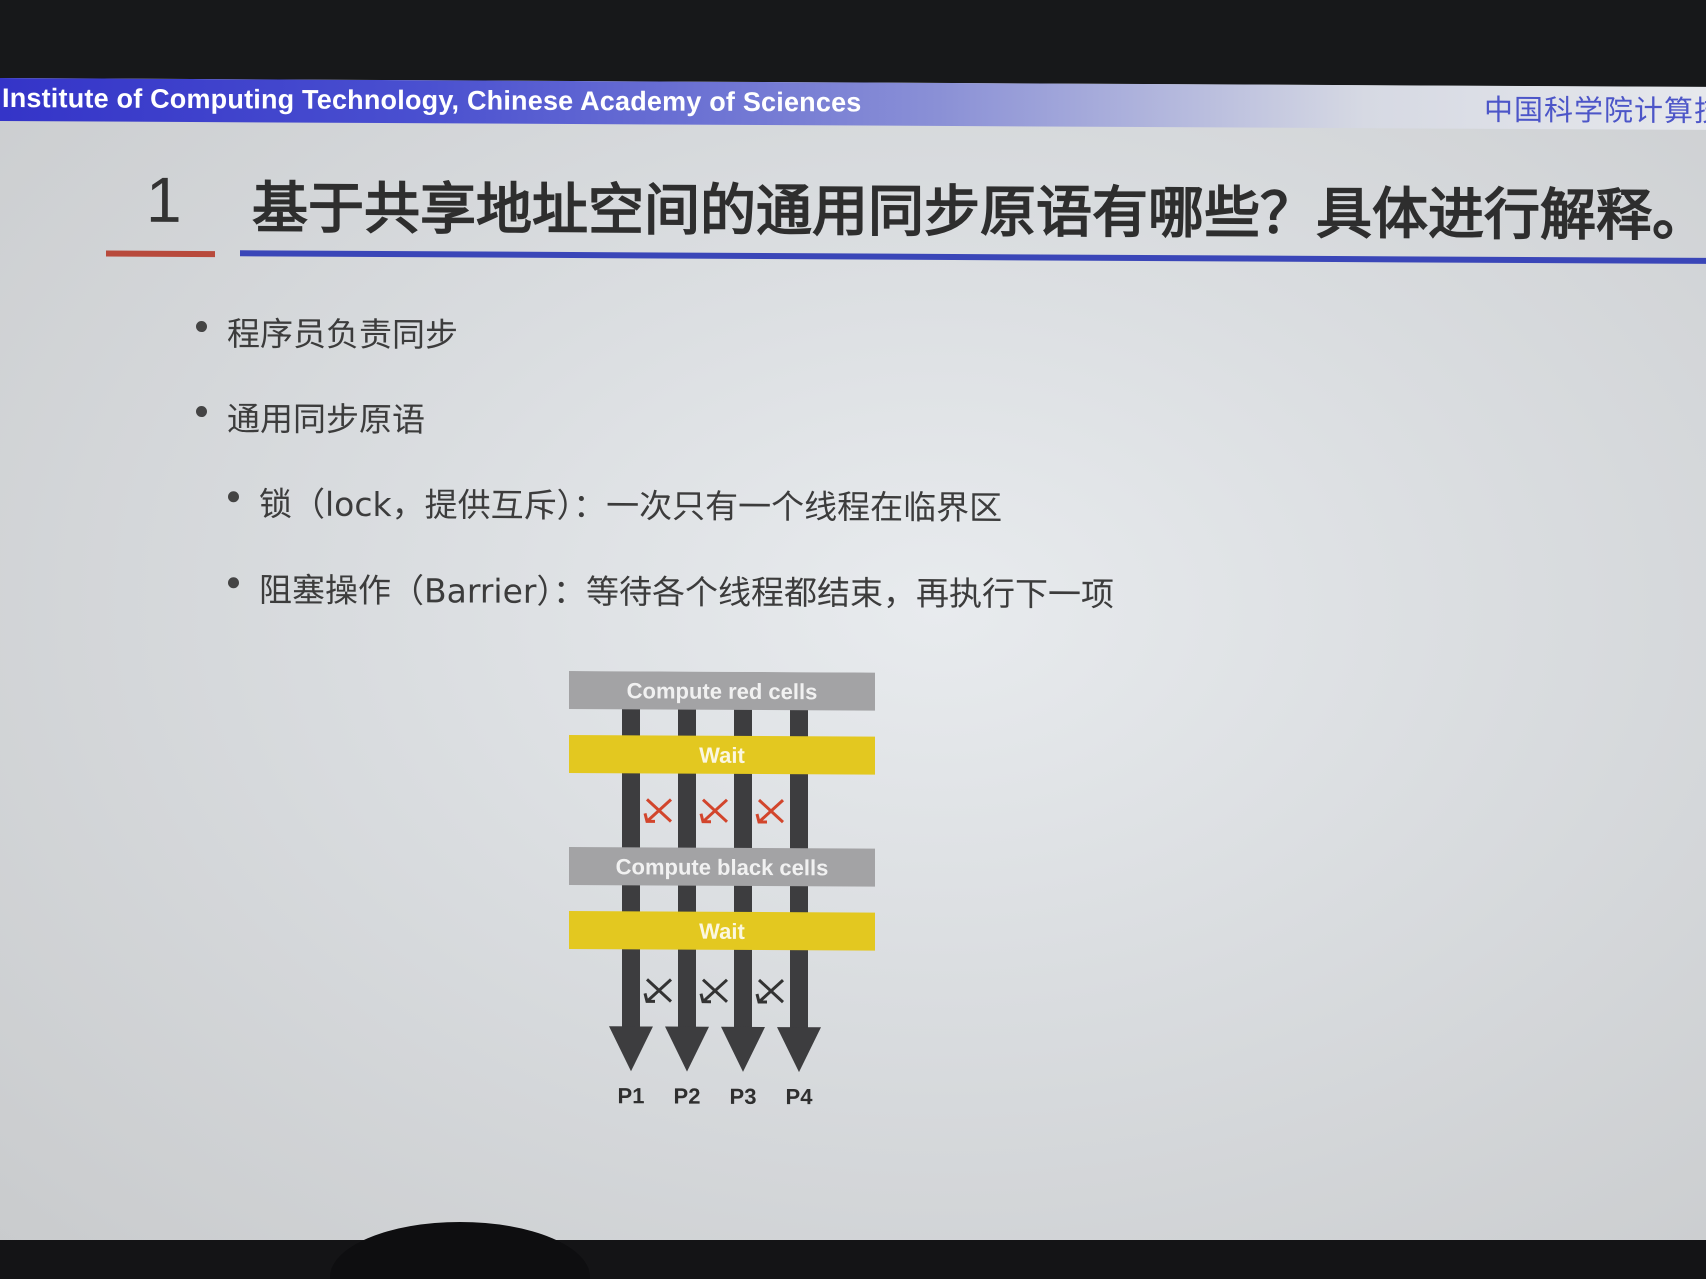 This screenshot has height=1279, width=1706. What do you see at coordinates (326, 419) in the screenshot?
I see `bullet-text: 通用同步原语` at bounding box center [326, 419].